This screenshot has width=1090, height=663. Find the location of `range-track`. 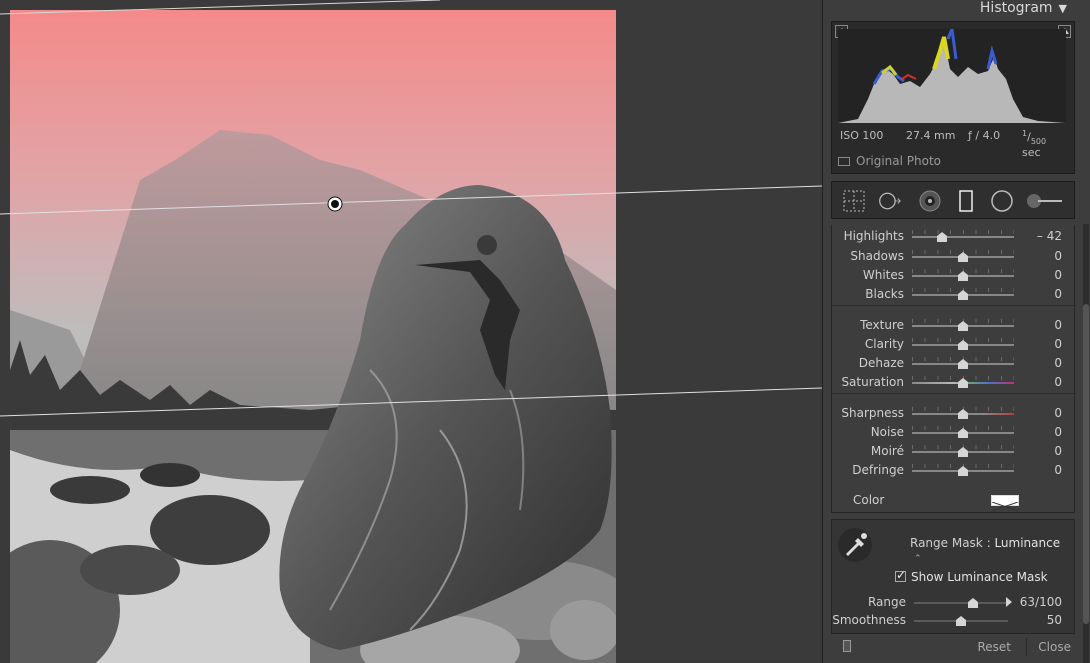

range-track is located at coordinates (961, 603).